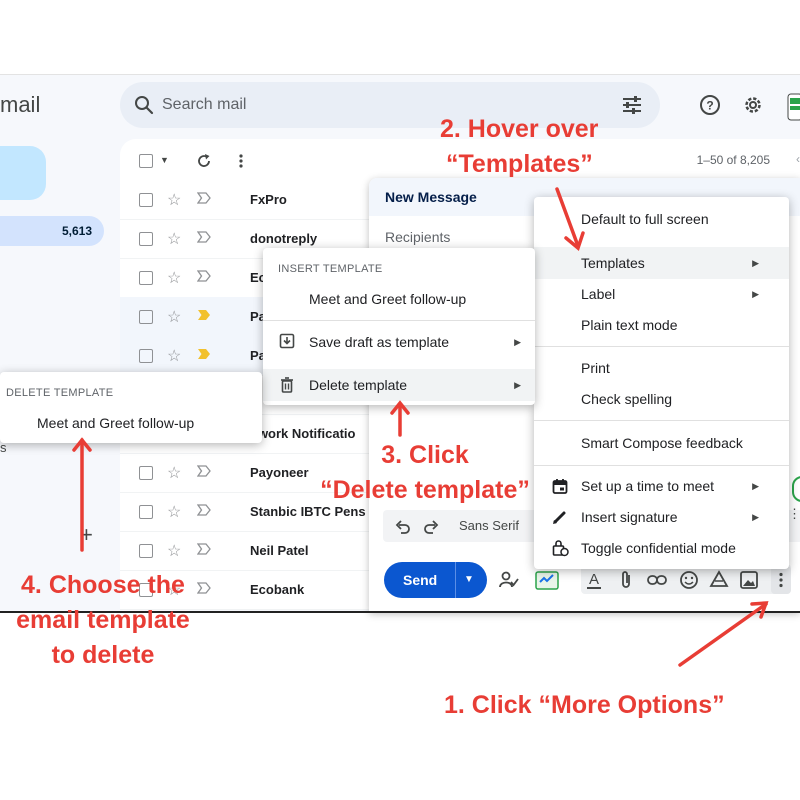 The width and height of the screenshot is (800, 800). I want to click on annotation-step2-line1: 2. Hover over, so click(519, 129).